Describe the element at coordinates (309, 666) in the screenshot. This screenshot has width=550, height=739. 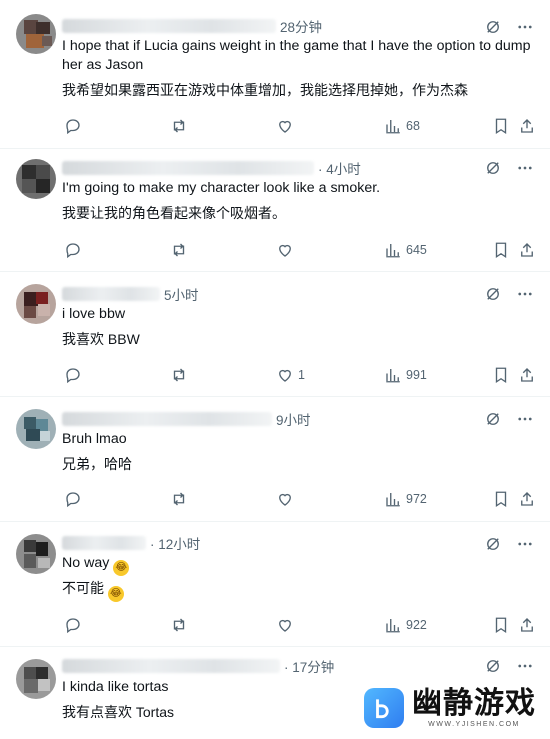
I see `timestamp: · 17分钟` at that location.